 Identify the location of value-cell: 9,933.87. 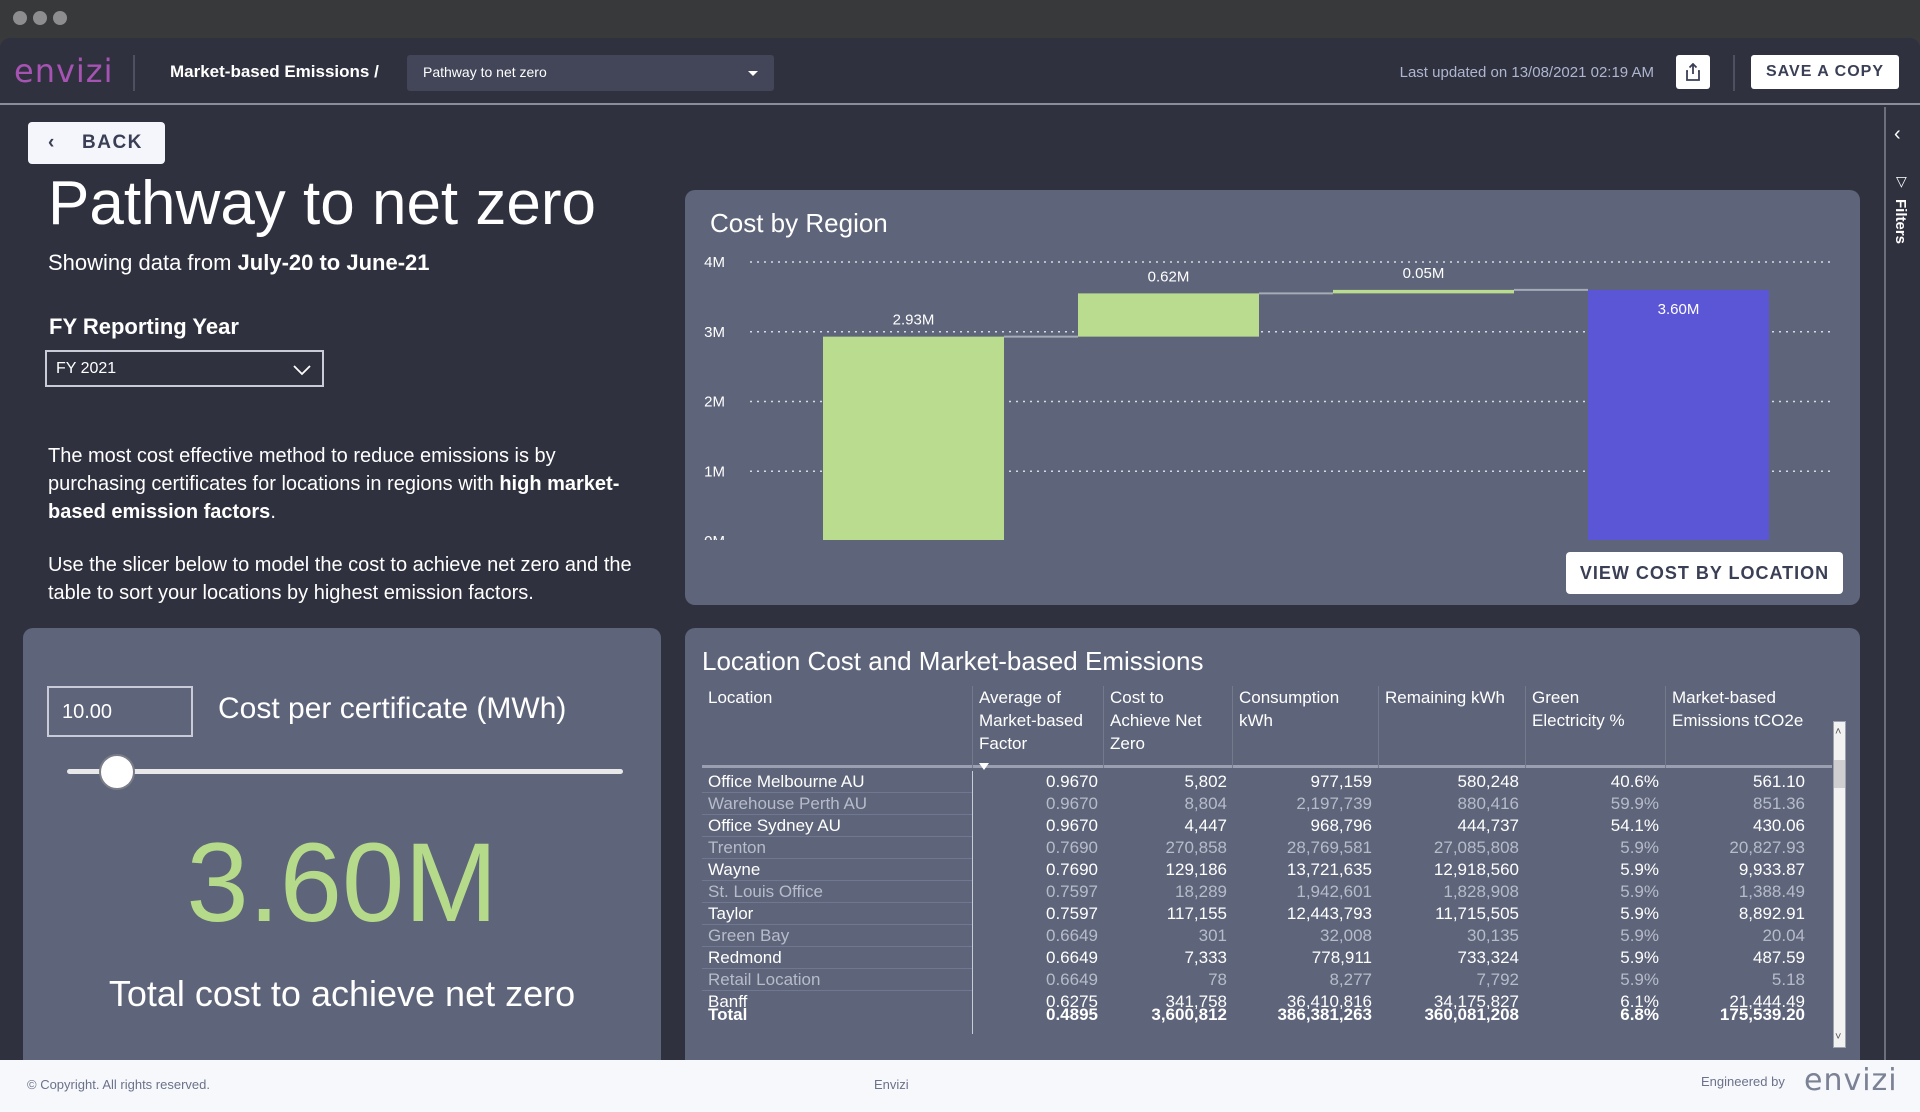
(1771, 869).